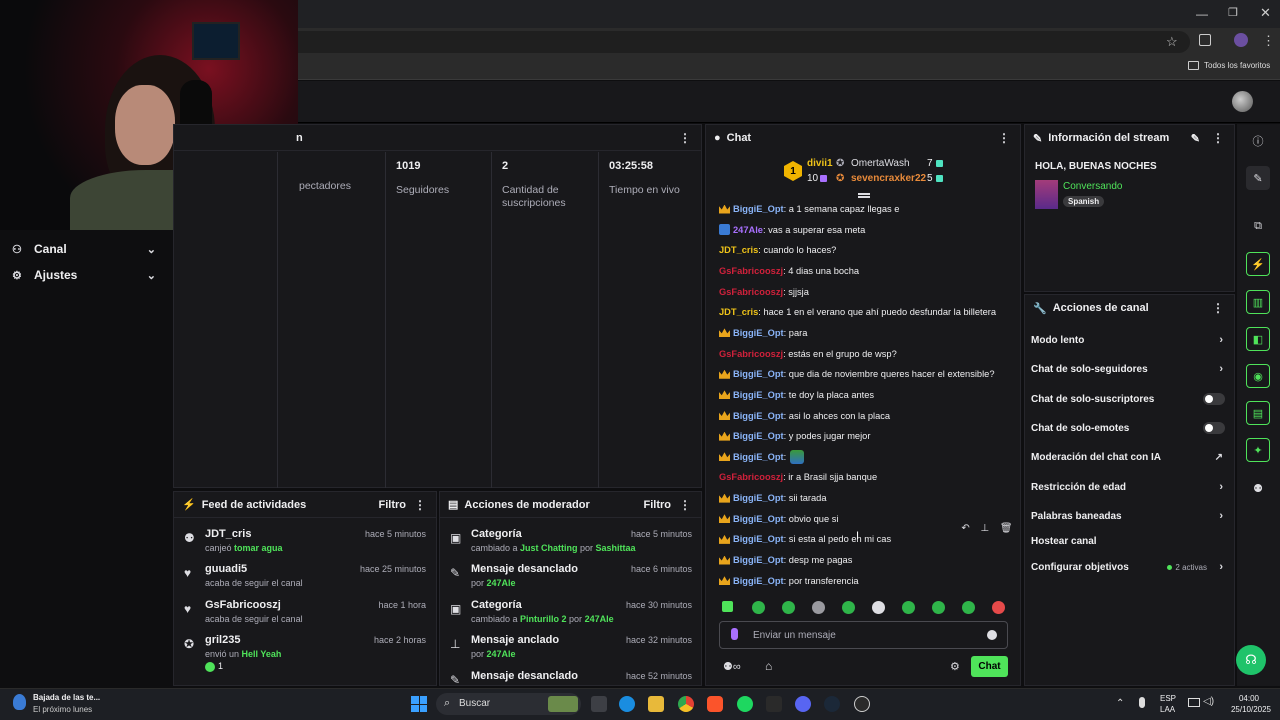 The image size is (1280, 720). I want to click on delete-icon: 🗑, so click(1006, 531).